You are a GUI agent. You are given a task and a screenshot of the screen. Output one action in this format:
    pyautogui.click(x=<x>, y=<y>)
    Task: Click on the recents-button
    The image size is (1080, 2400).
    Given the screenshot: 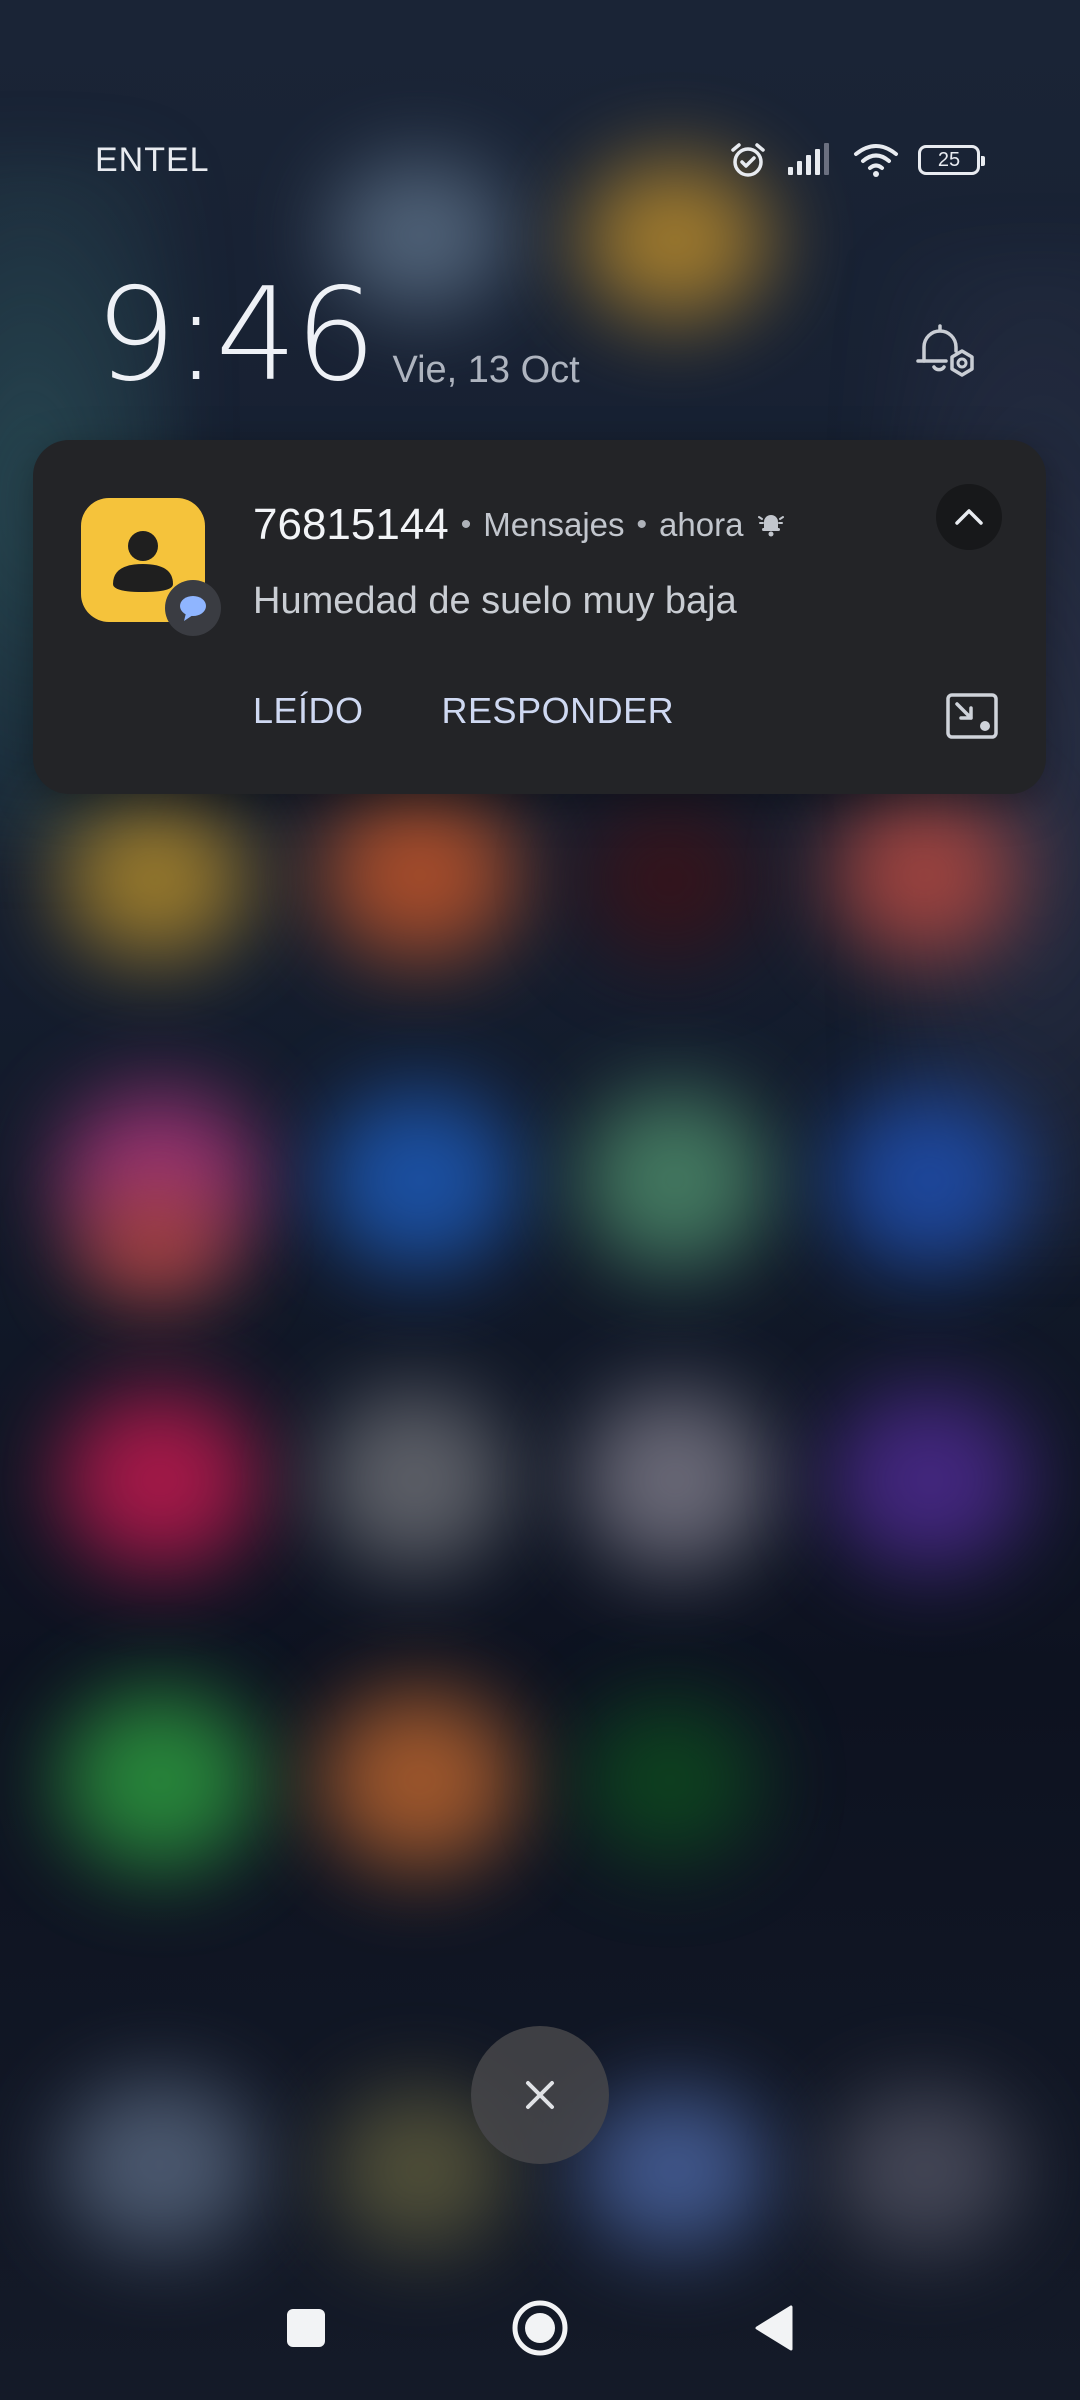 What is the action you would take?
    pyautogui.click(x=306, y=2328)
    